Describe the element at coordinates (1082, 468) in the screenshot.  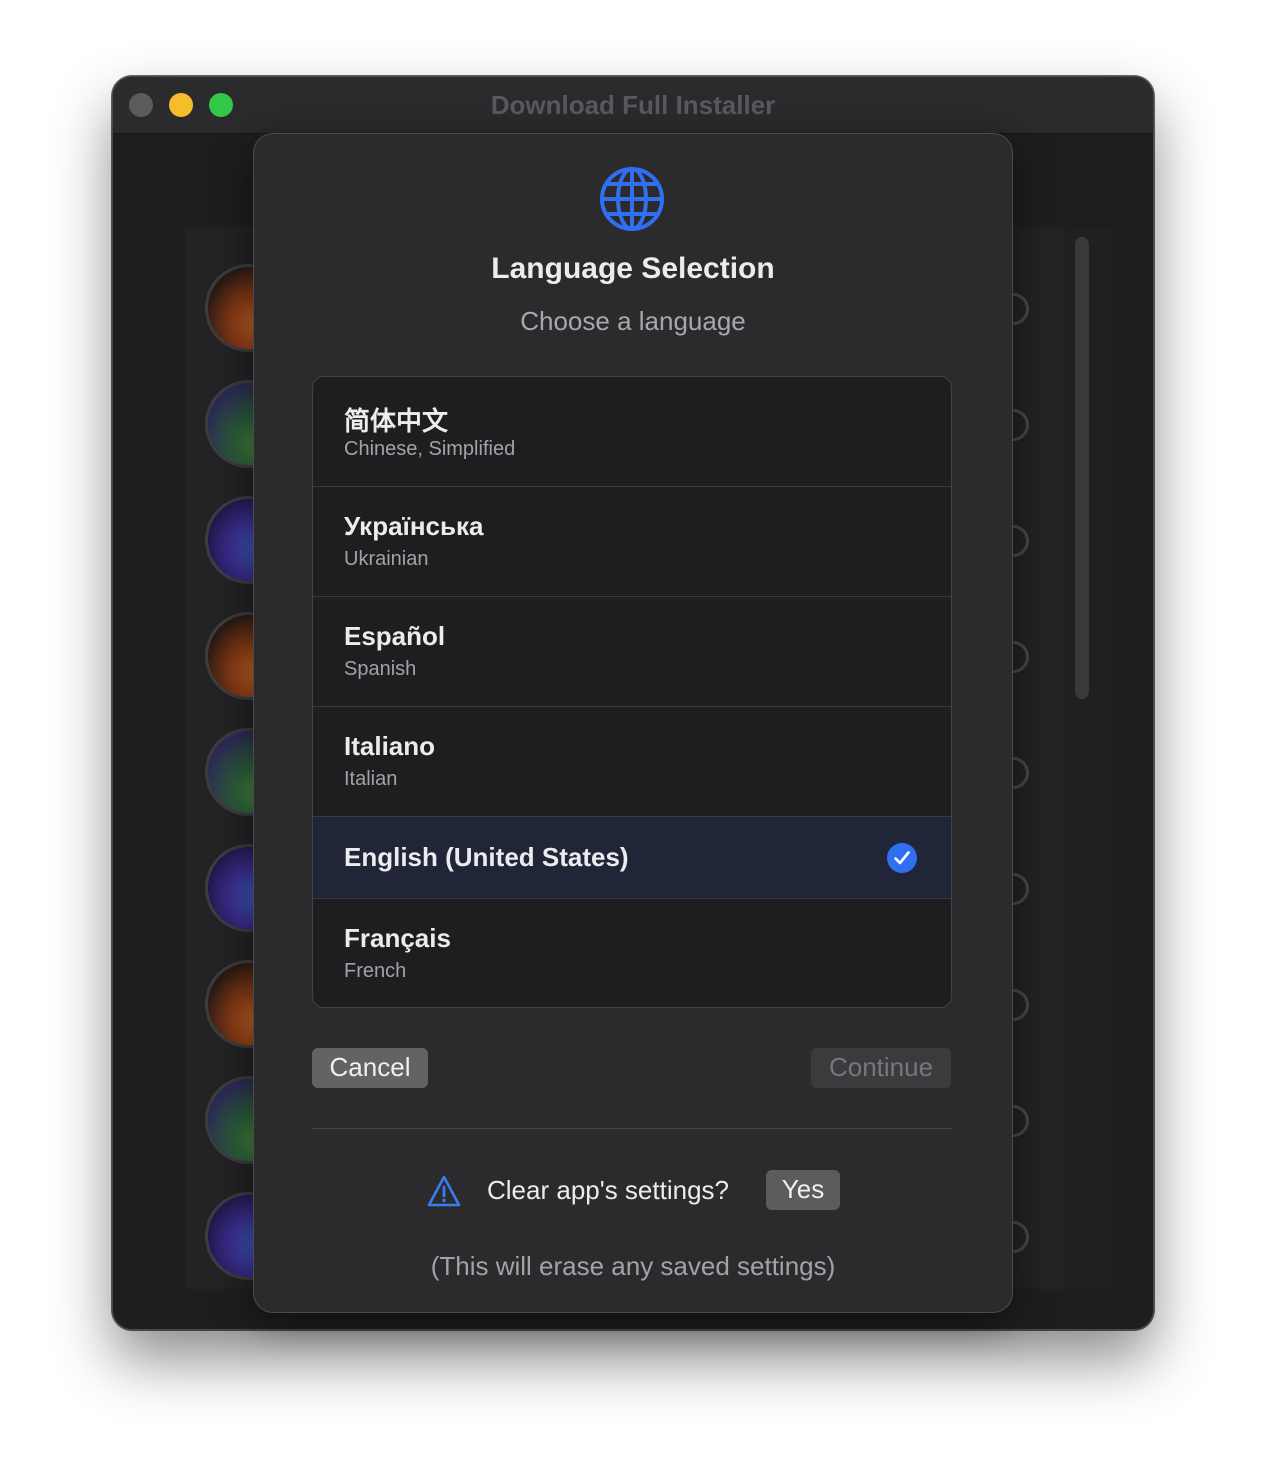
I see `scrollbar-thumb` at that location.